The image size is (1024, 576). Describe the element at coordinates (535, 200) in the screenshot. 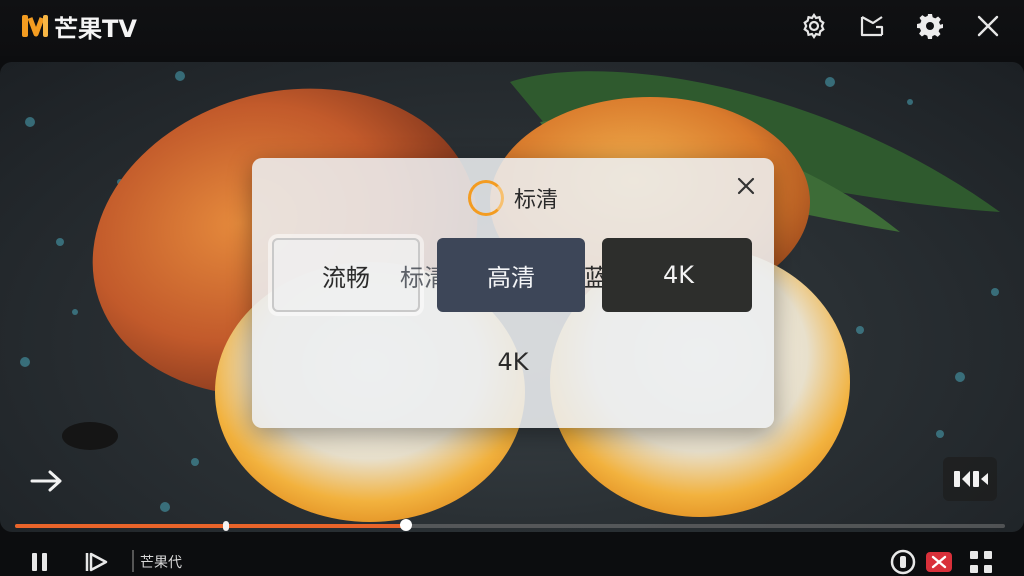

I see `dialog-title: 标清` at that location.